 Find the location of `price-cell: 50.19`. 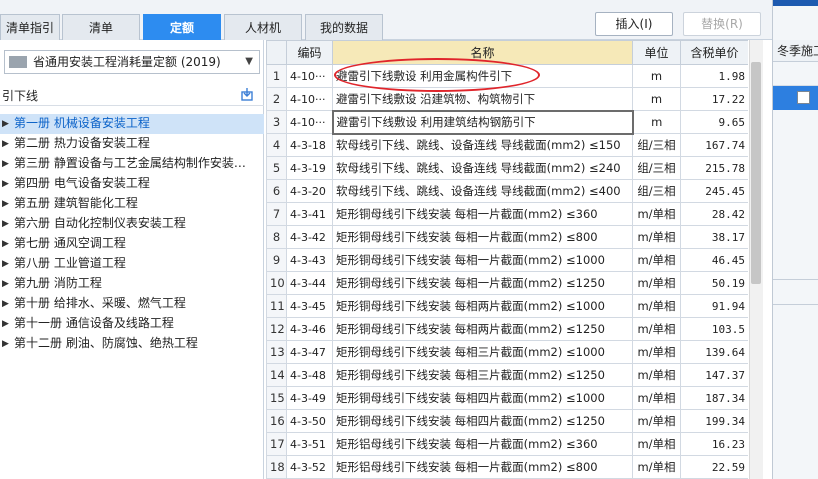

price-cell: 50.19 is located at coordinates (714, 283).